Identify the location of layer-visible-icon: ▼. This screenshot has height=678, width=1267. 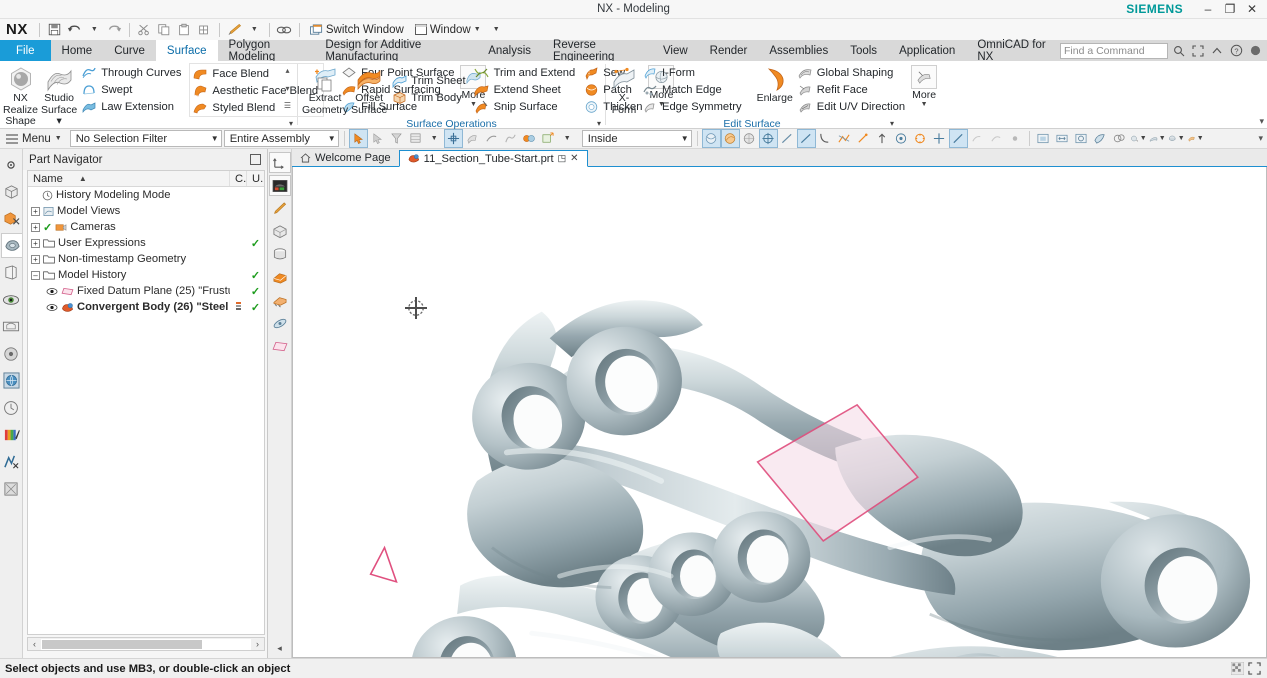
(1176, 138).